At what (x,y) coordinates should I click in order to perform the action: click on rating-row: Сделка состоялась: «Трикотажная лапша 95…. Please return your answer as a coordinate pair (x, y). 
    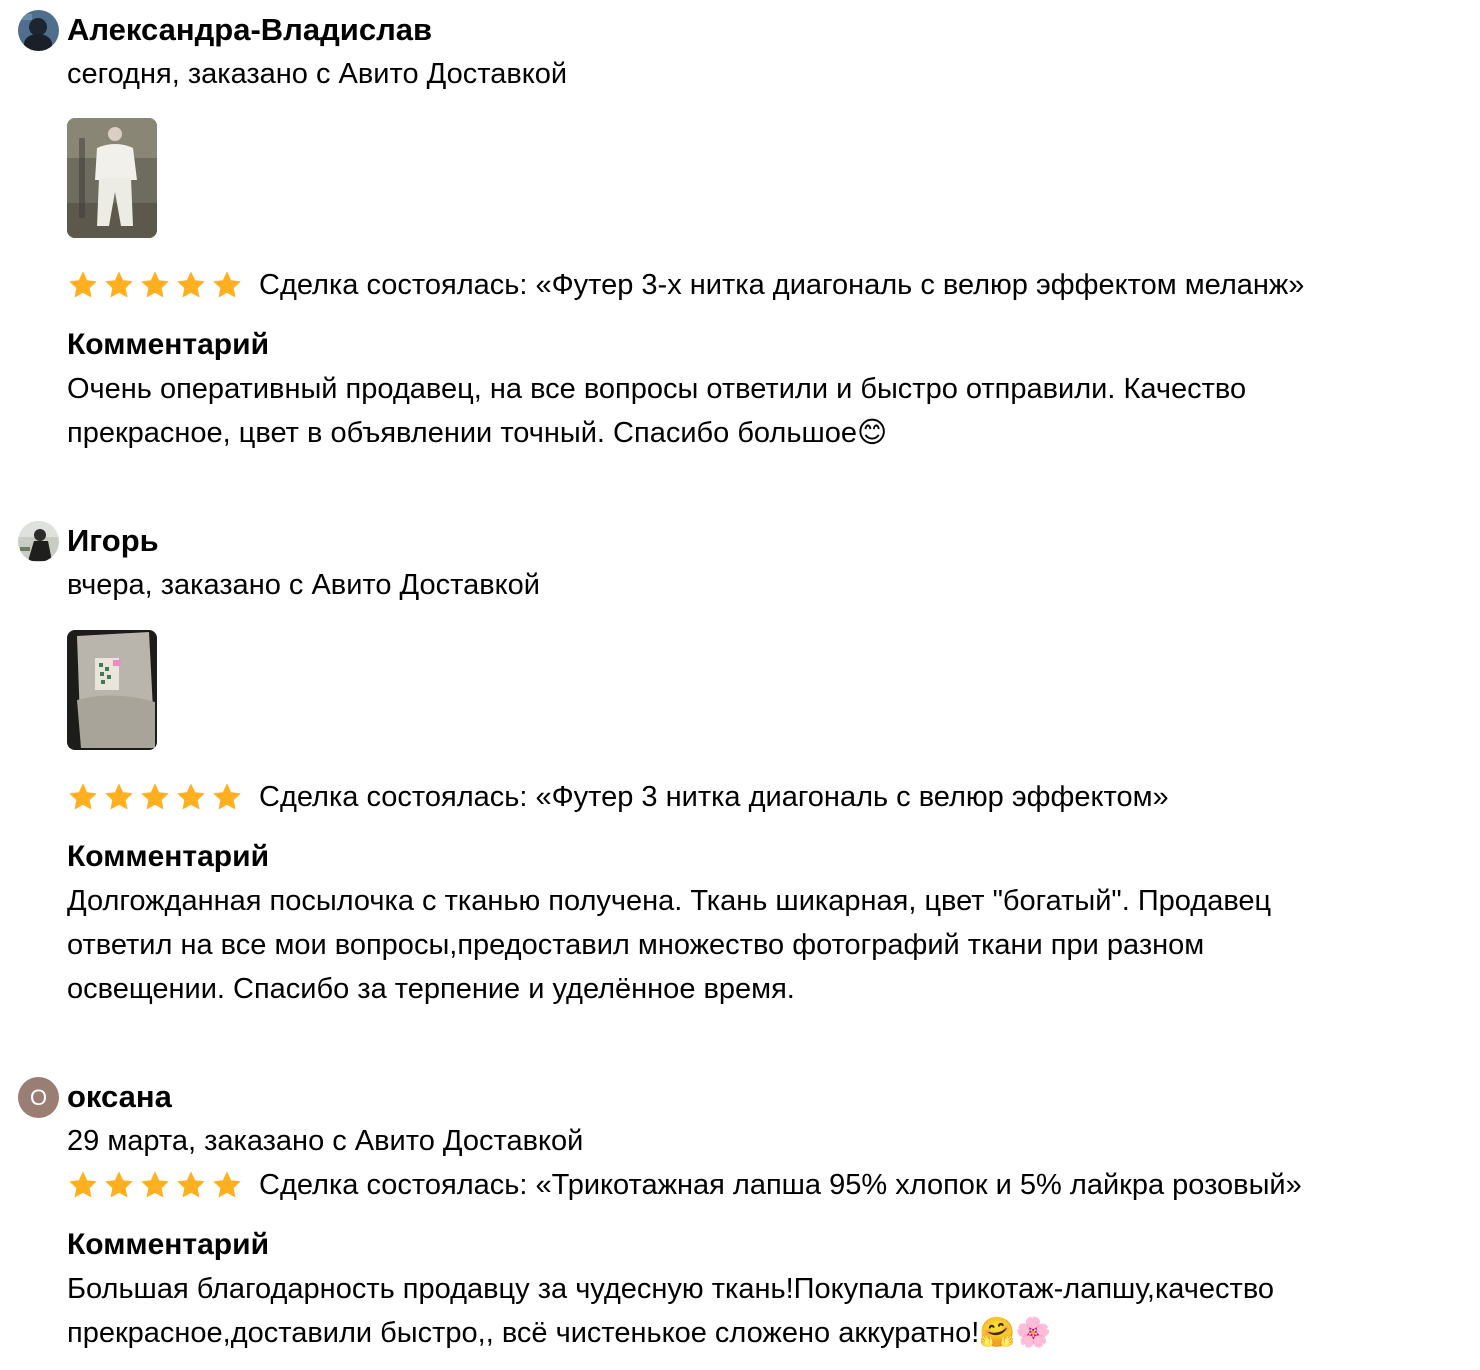
    Looking at the image, I should click on (684, 1185).